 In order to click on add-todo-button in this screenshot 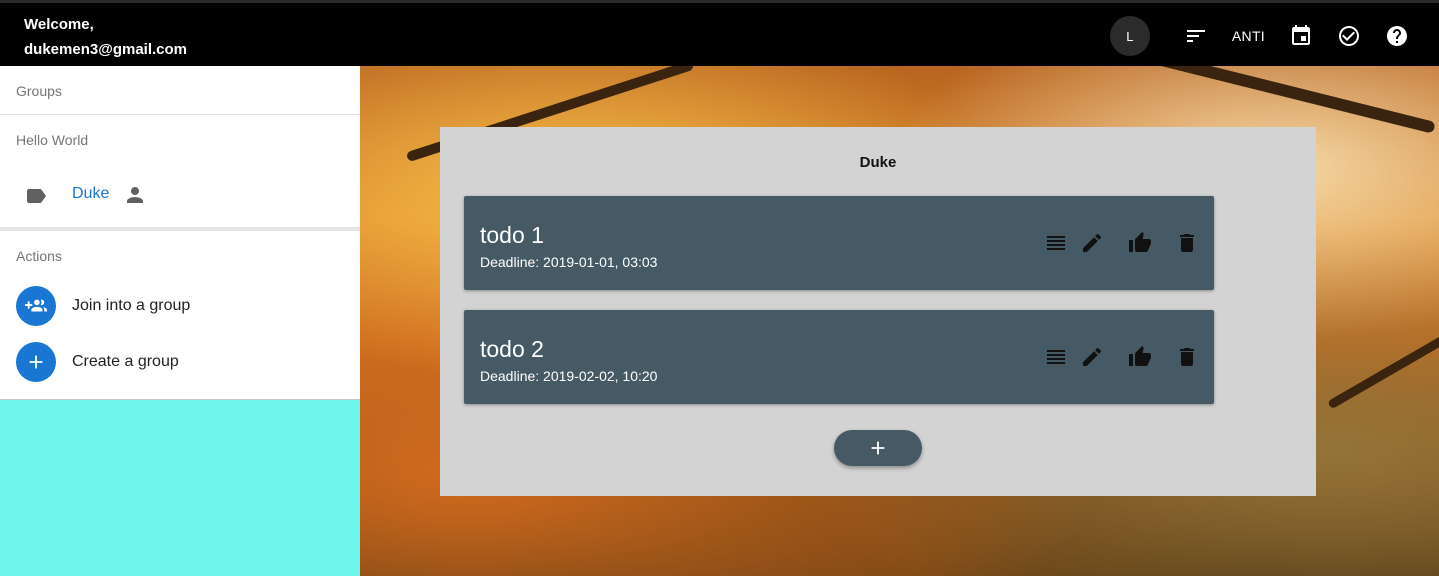, I will do `click(878, 448)`.